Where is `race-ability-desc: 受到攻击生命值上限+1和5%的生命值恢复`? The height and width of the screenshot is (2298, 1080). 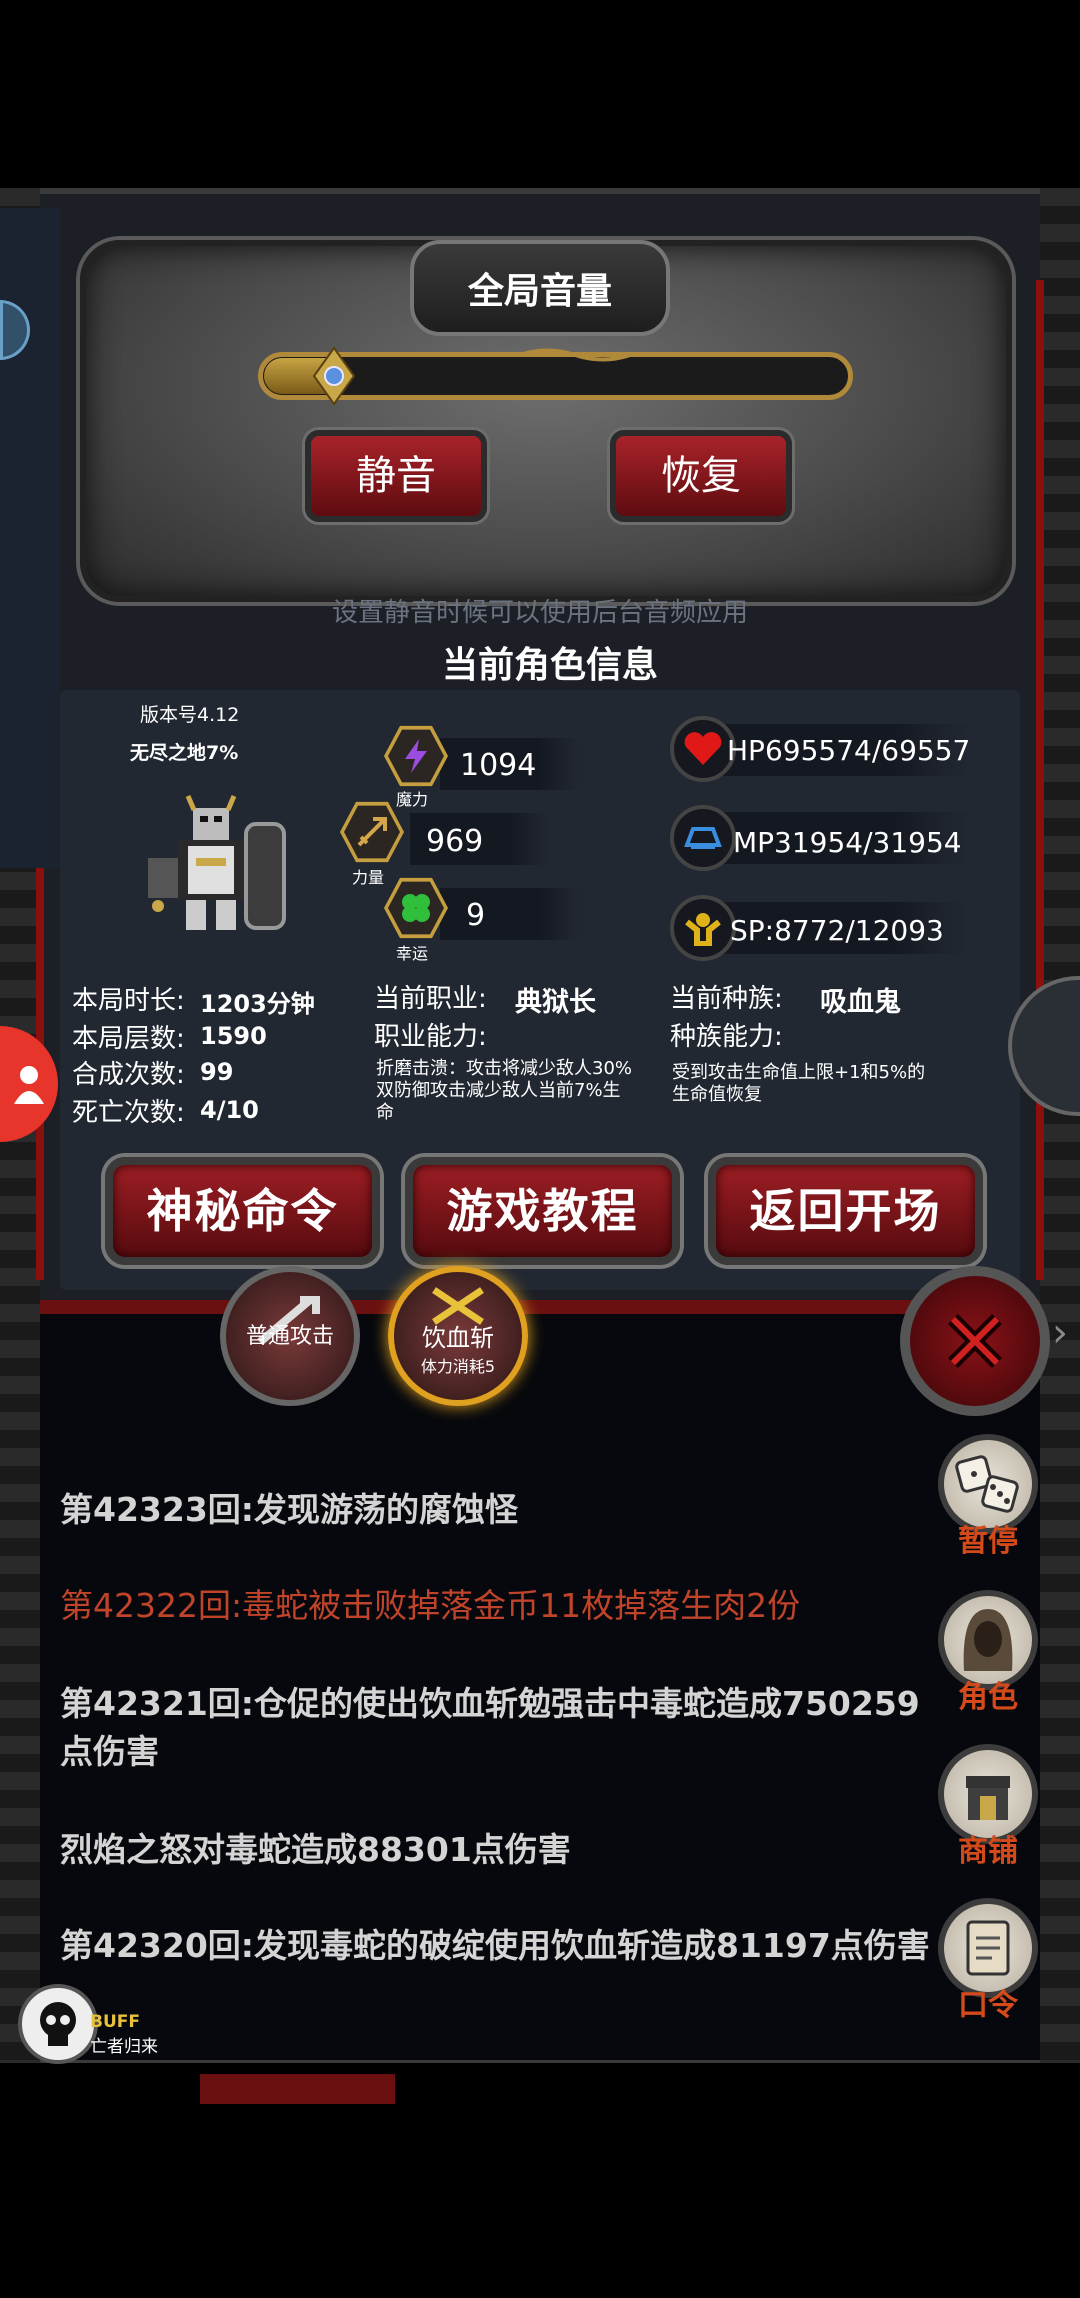 race-ability-desc: 受到攻击生命值上限+1和5%的生命值恢复 is located at coordinates (799, 1083).